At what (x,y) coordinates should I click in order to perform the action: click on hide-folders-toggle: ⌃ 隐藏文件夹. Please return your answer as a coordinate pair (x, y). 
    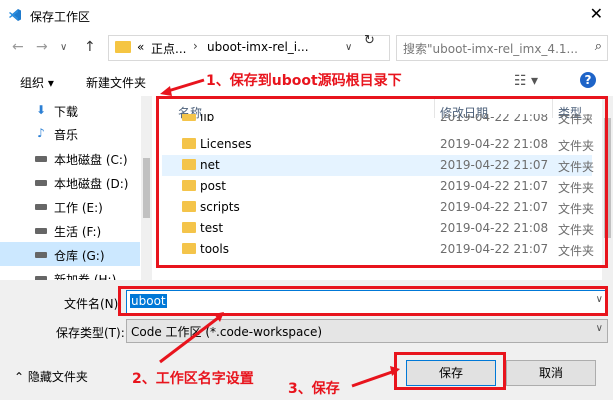
    Looking at the image, I should click on (51, 376).